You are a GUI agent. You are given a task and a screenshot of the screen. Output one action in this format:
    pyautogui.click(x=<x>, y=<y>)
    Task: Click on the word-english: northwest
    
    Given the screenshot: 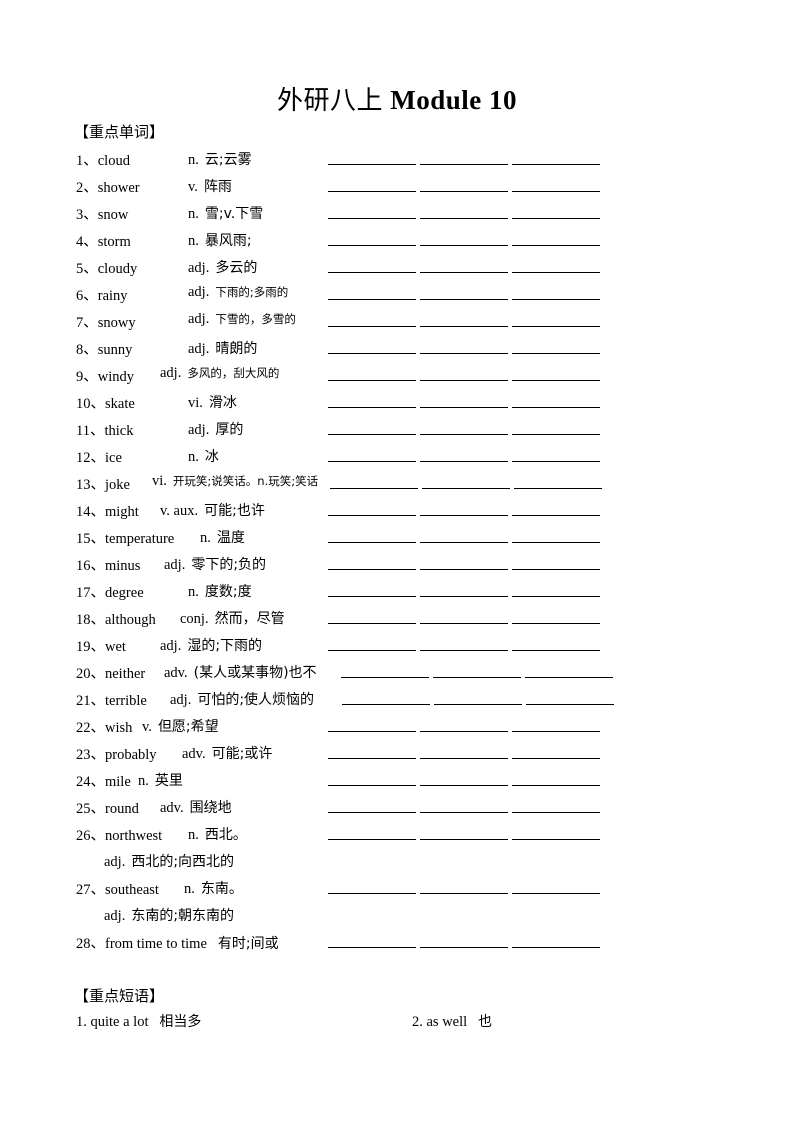 What is the action you would take?
    pyautogui.click(x=134, y=836)
    